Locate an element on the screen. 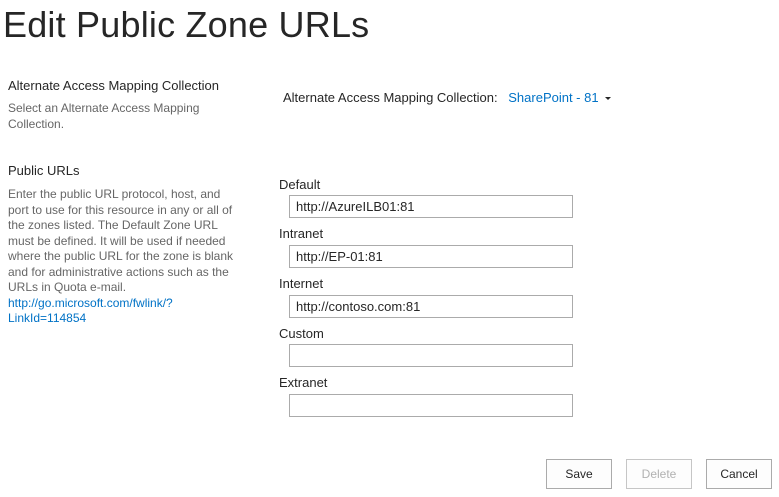 The width and height of the screenshot is (779, 497). chevron-down-icon is located at coordinates (607, 99).